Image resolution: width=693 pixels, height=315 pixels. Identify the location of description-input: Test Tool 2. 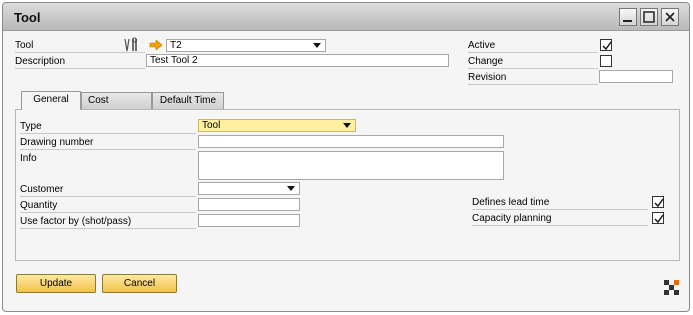
(297, 60).